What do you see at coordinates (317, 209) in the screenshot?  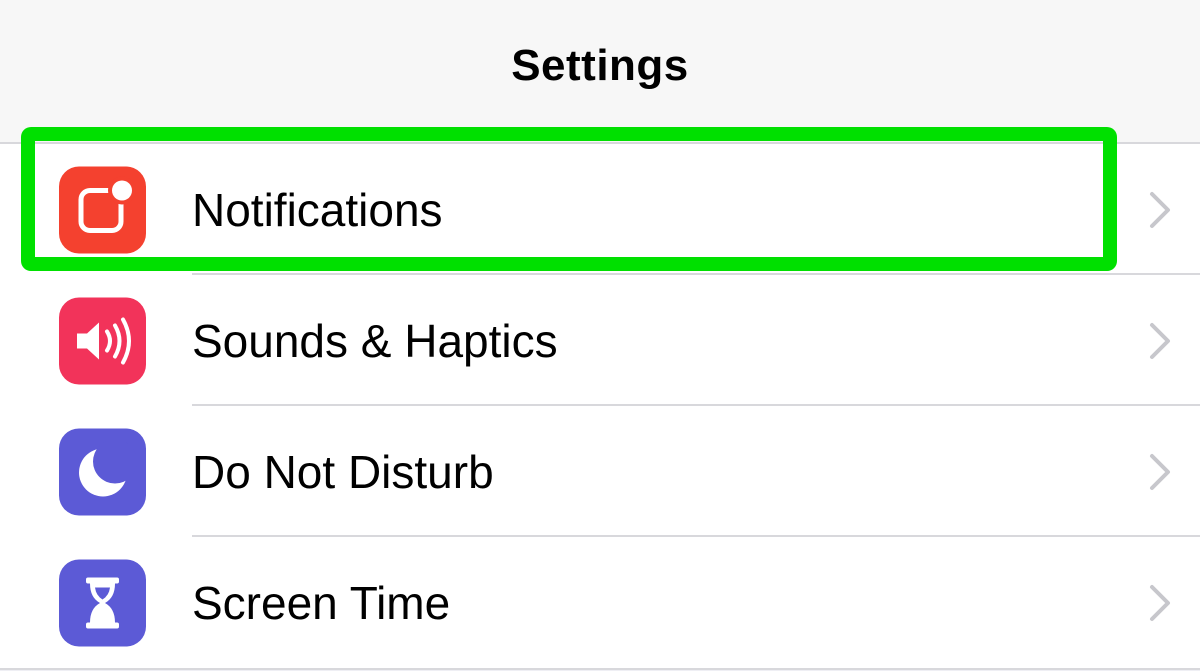 I see `row-label: Notifications` at bounding box center [317, 209].